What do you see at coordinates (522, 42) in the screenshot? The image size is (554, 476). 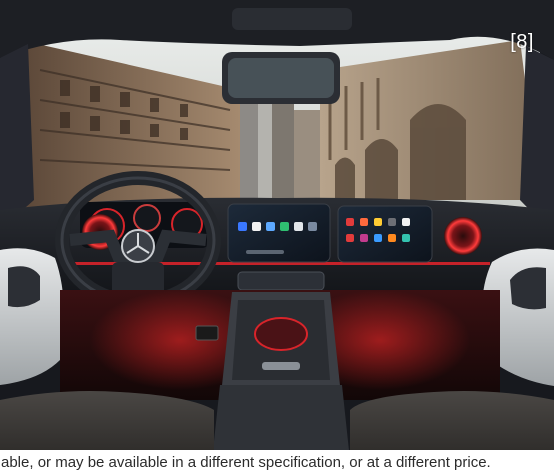 I see `image-counter: [8]` at bounding box center [522, 42].